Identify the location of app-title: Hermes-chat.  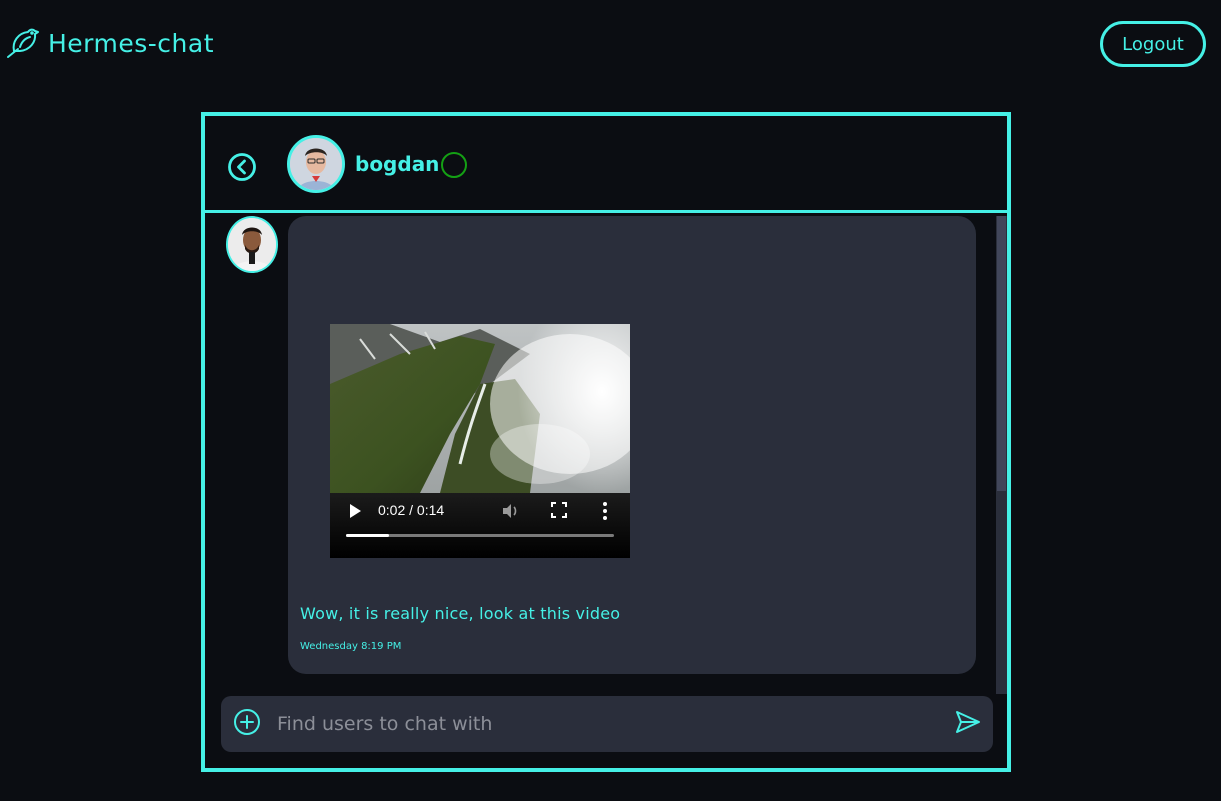
(131, 43).